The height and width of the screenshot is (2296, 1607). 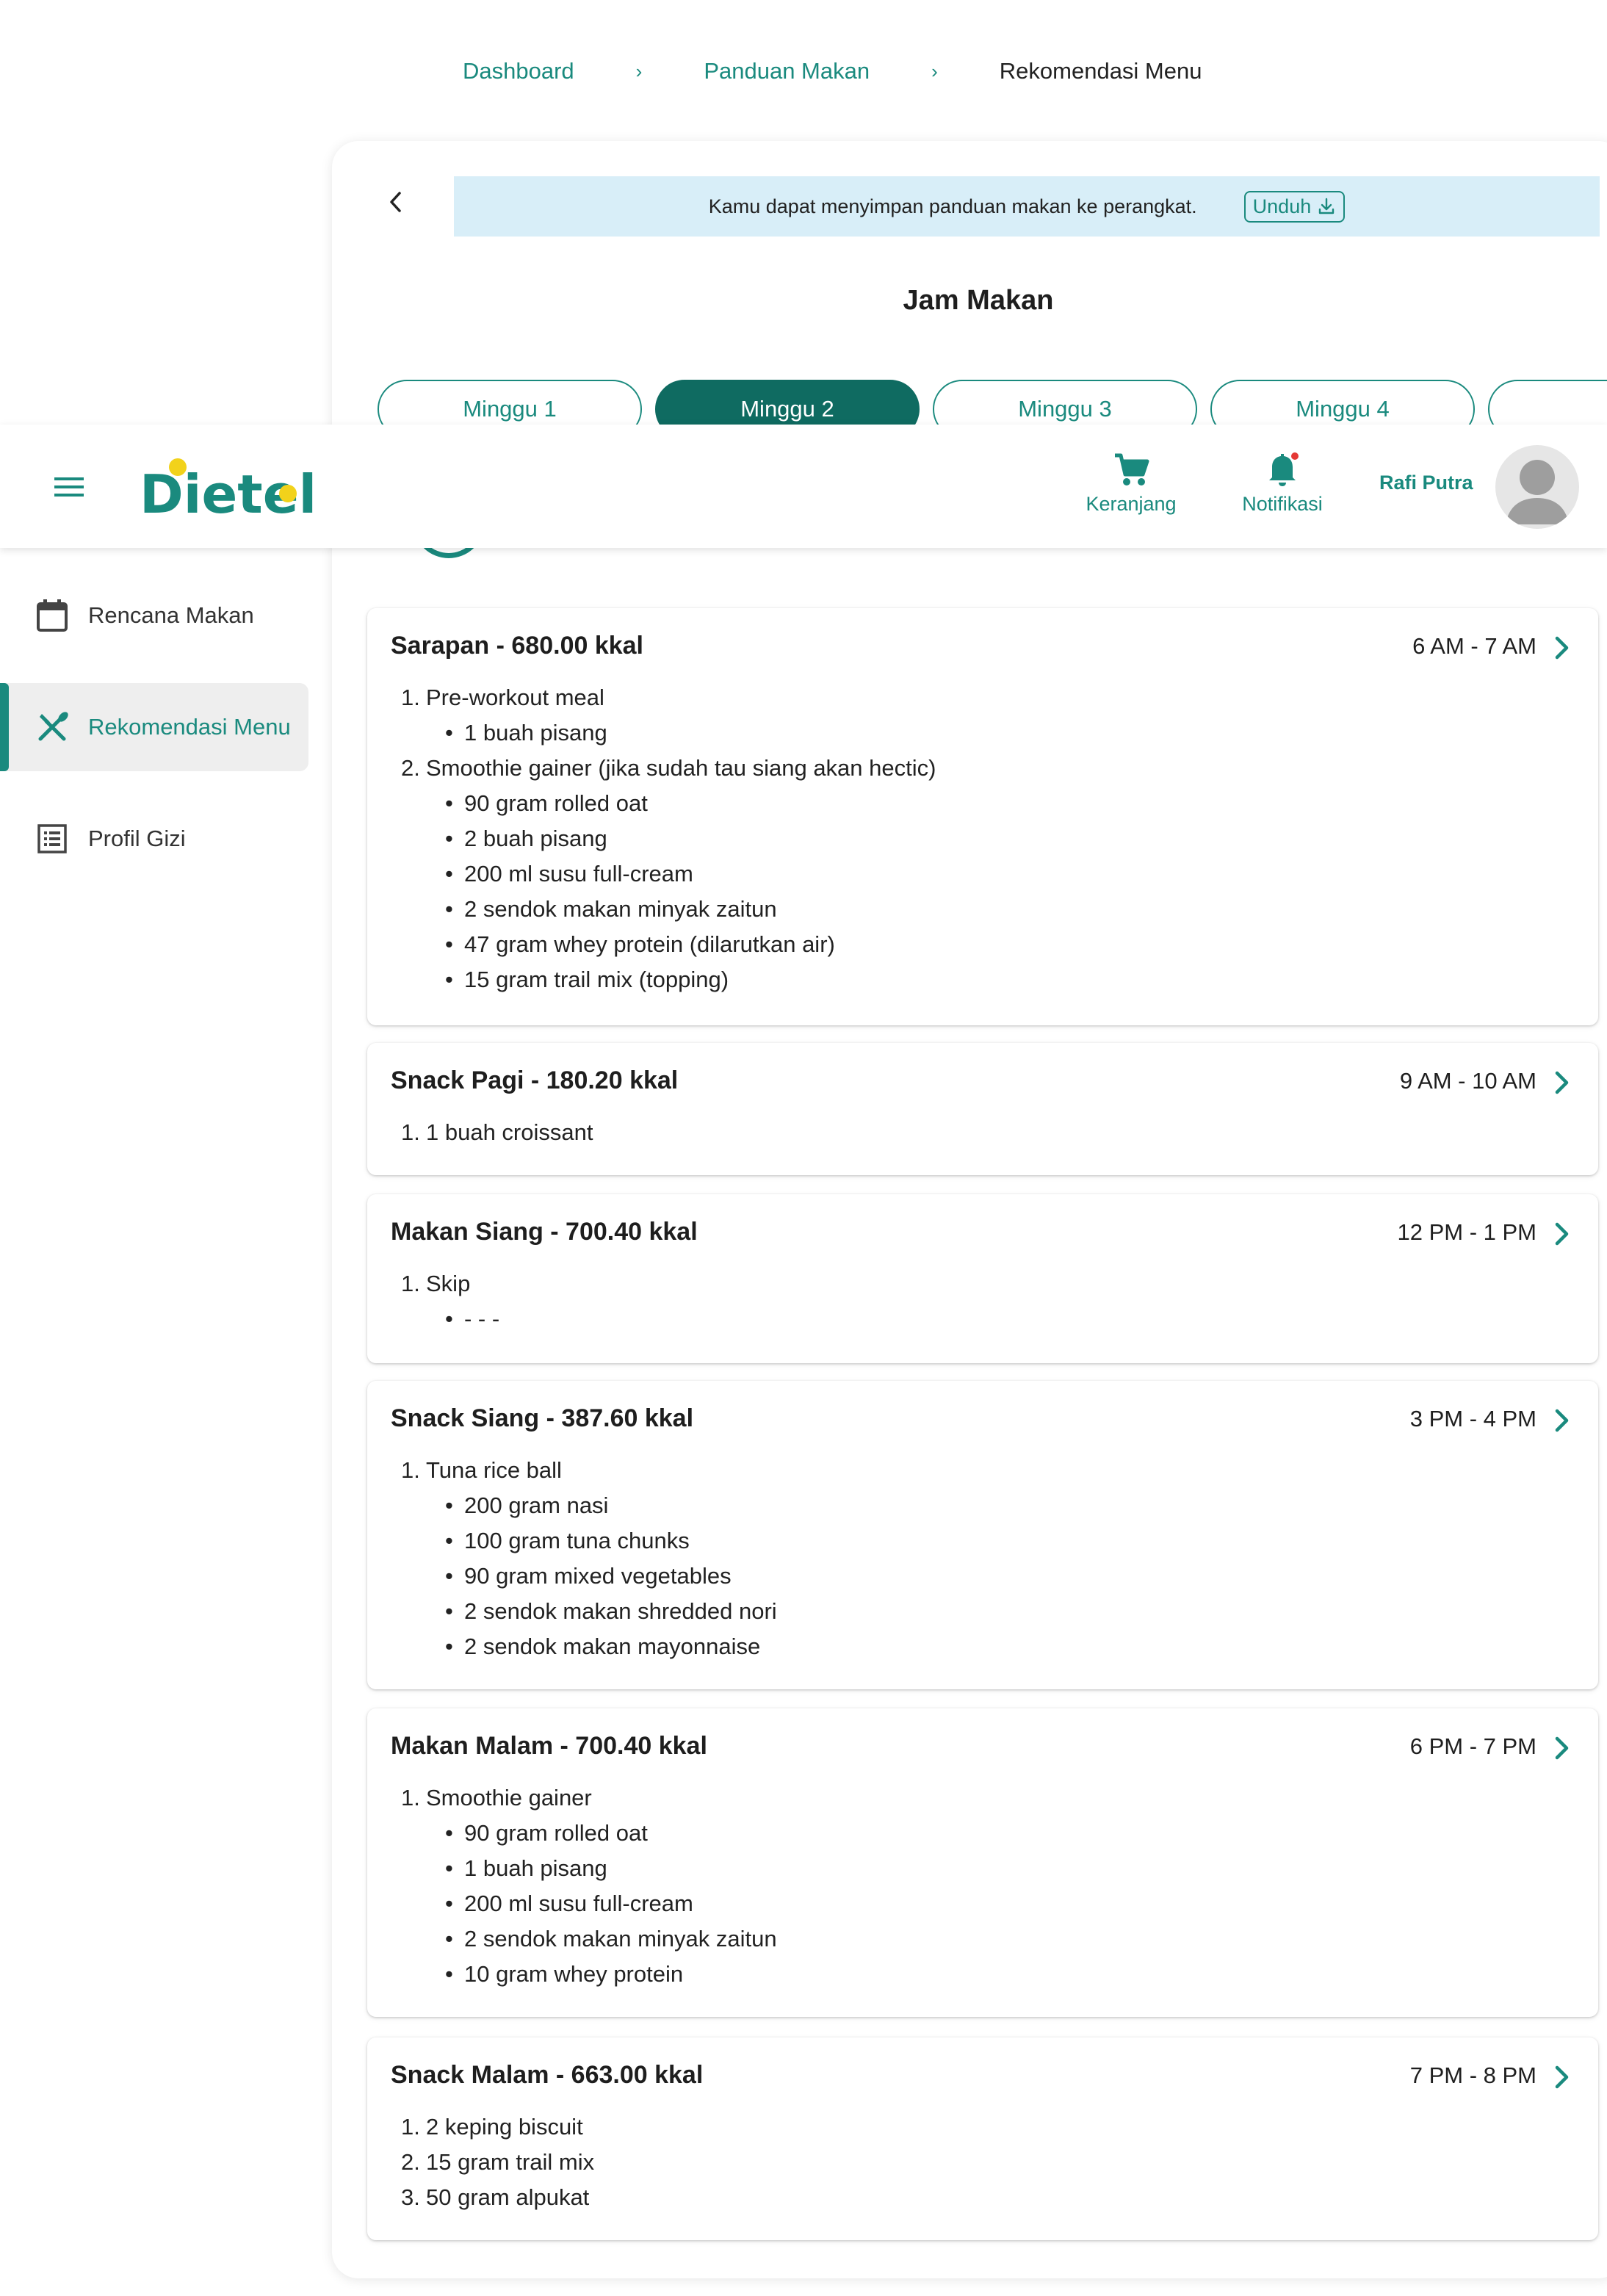 What do you see at coordinates (482, 1319) in the screenshot?
I see `sub-list-item-text: - - -` at bounding box center [482, 1319].